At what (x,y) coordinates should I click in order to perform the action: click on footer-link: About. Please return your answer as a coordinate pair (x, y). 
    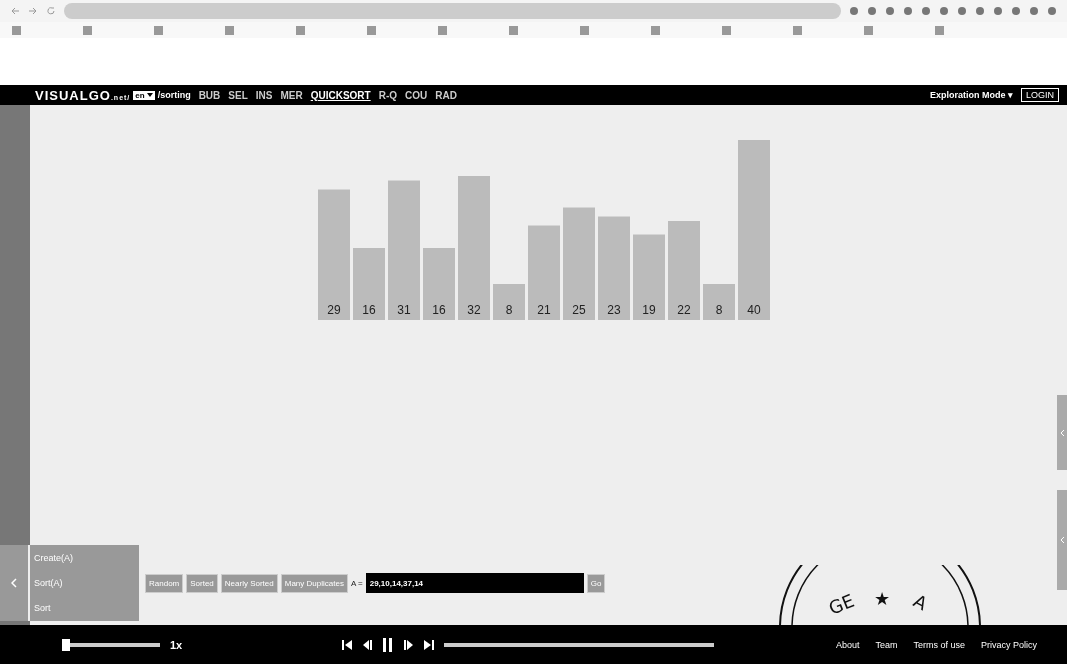
    Looking at the image, I should click on (847, 644).